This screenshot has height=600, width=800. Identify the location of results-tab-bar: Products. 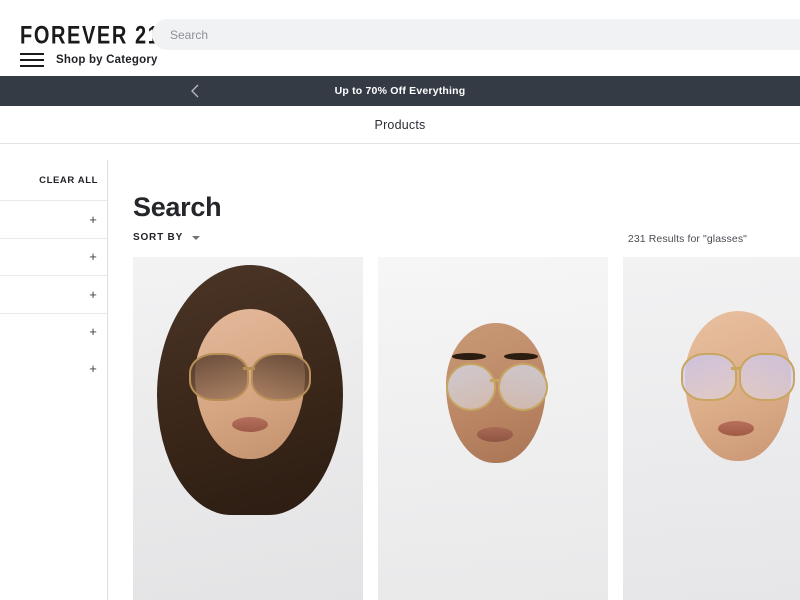
(400, 125).